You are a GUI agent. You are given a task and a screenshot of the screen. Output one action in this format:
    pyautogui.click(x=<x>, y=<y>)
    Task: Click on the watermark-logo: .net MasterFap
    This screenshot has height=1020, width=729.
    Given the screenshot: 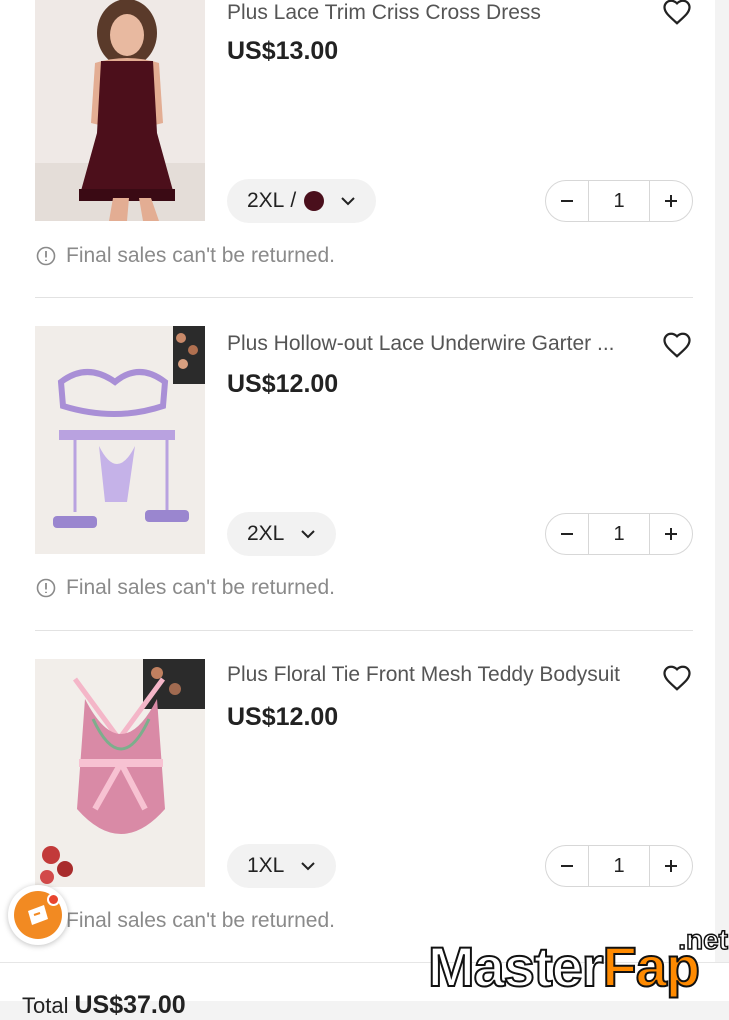 What is the action you would take?
    pyautogui.click(x=578, y=961)
    